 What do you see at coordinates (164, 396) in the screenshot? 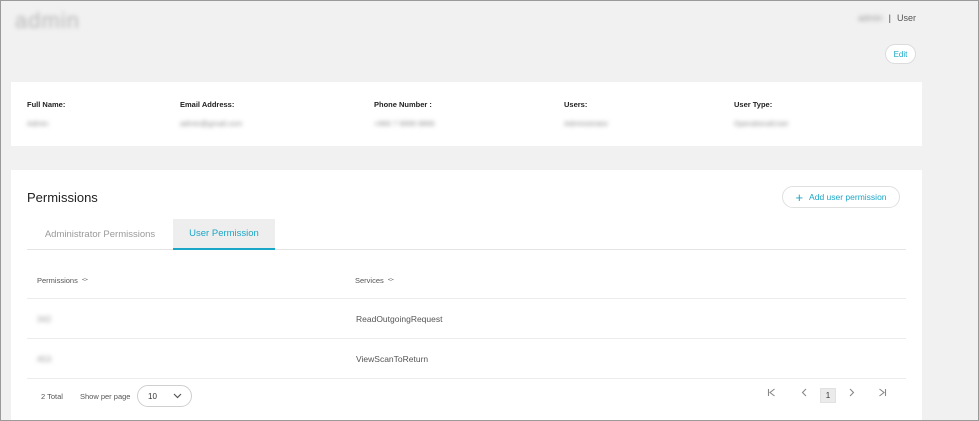
I see `per-page-select: 10` at bounding box center [164, 396].